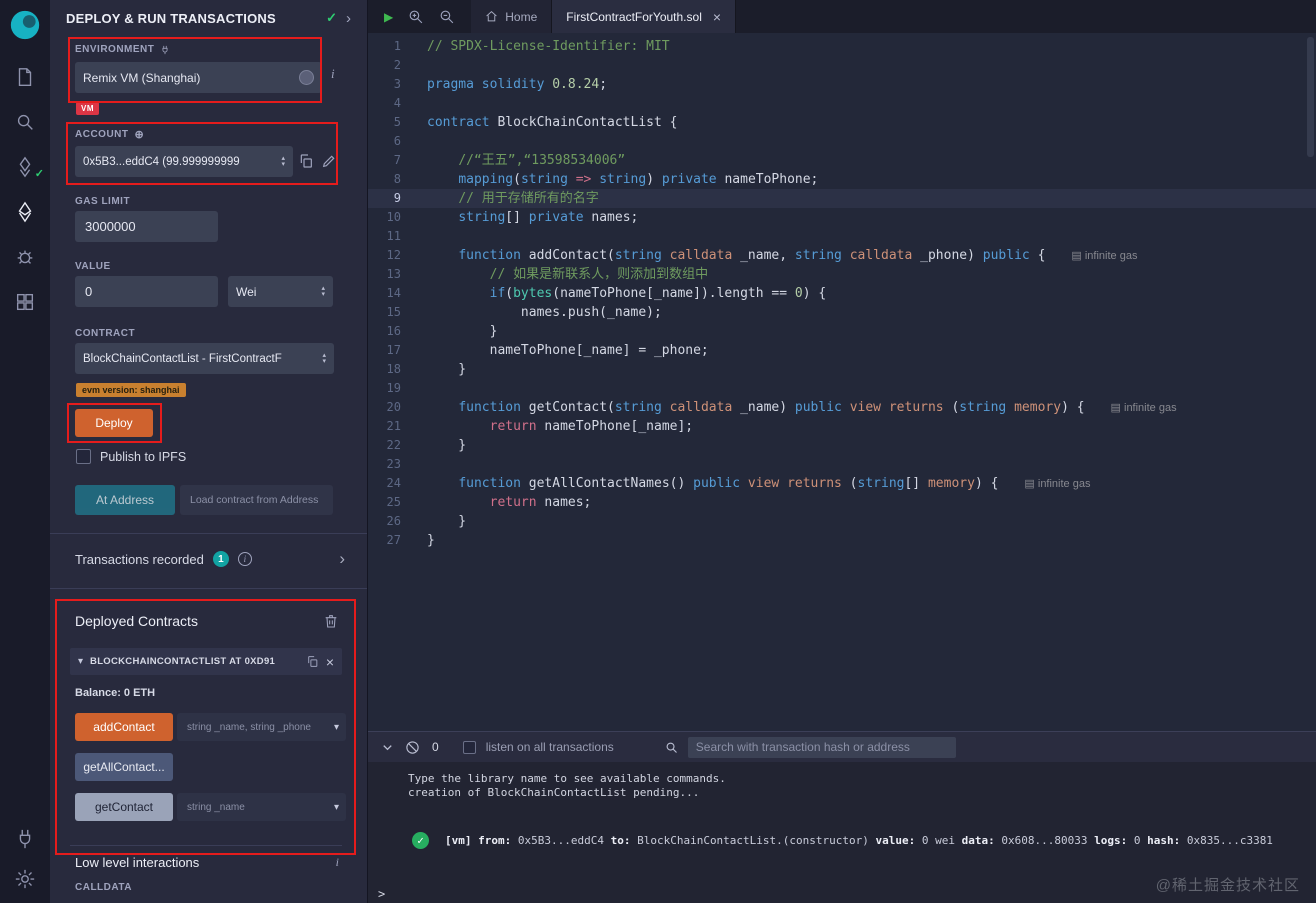 The height and width of the screenshot is (903, 1316). What do you see at coordinates (393, 521) in the screenshot?
I see `line-number: 26` at bounding box center [393, 521].